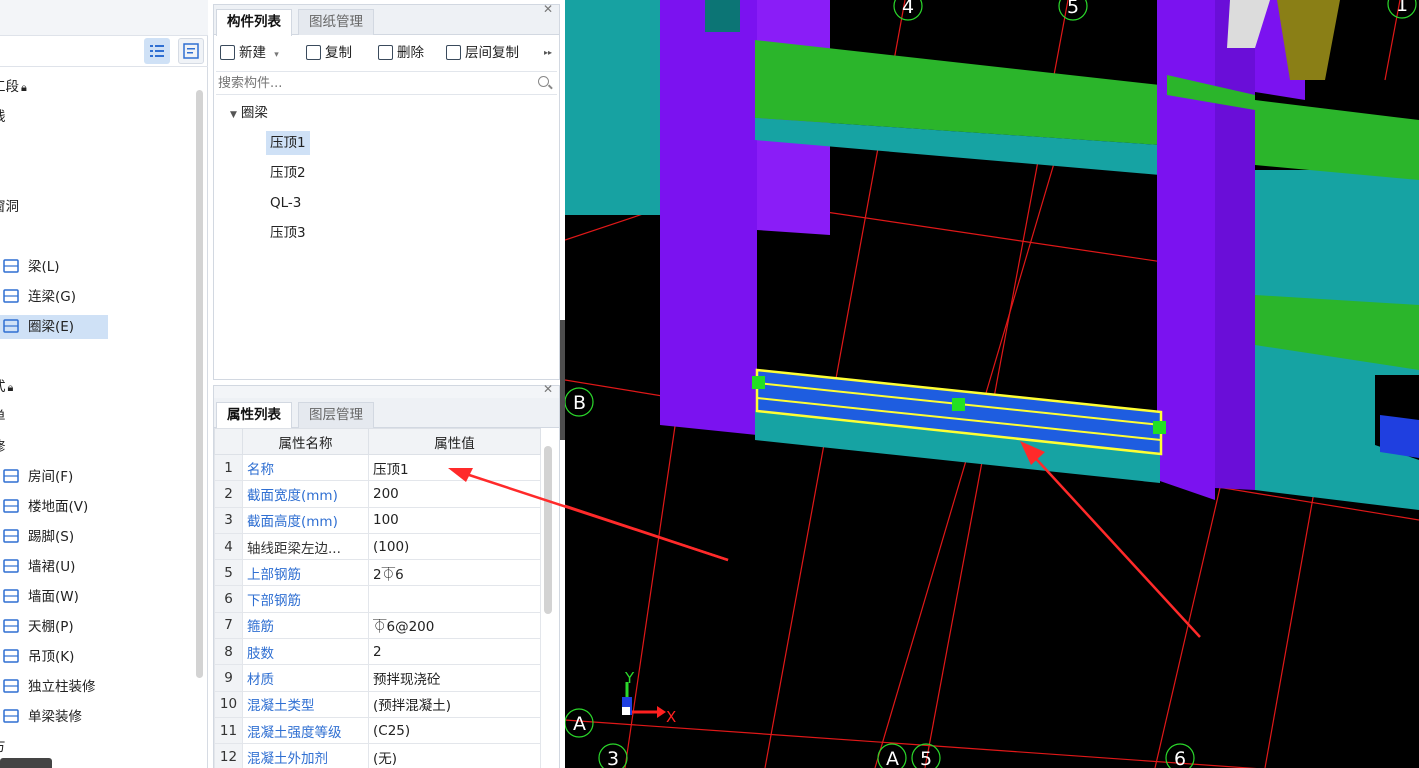 The width and height of the screenshot is (1419, 768). Describe the element at coordinates (708, 217) in the screenshot. I see `column-left` at that location.